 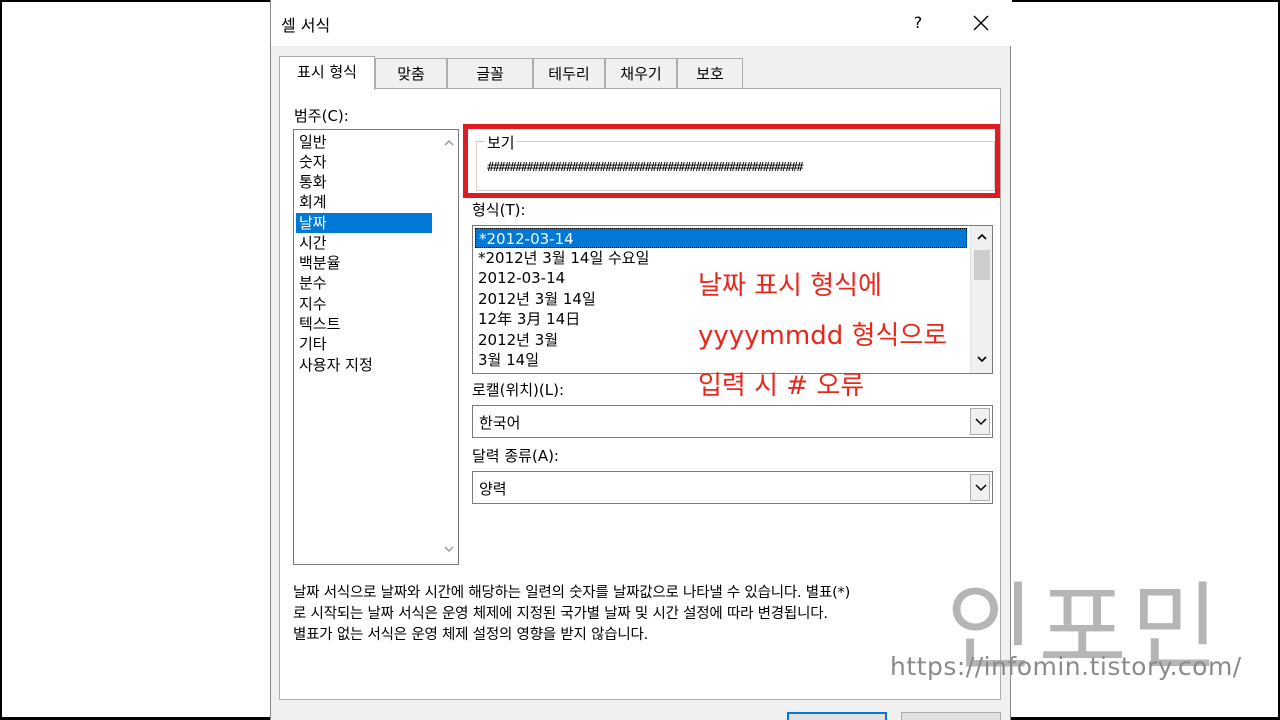 What do you see at coordinates (732, 421) in the screenshot?
I see `locale-select: 한국어` at bounding box center [732, 421].